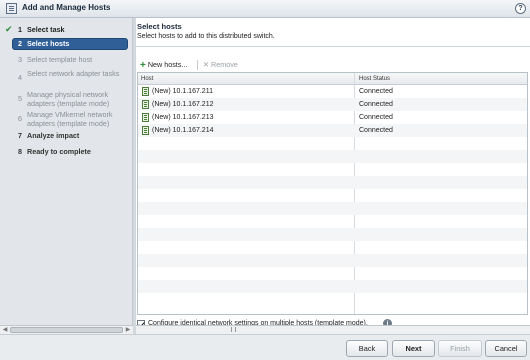  What do you see at coordinates (265, 347) in the screenshot?
I see `wizard-footer: Back Next Finish Cancel` at bounding box center [265, 347].